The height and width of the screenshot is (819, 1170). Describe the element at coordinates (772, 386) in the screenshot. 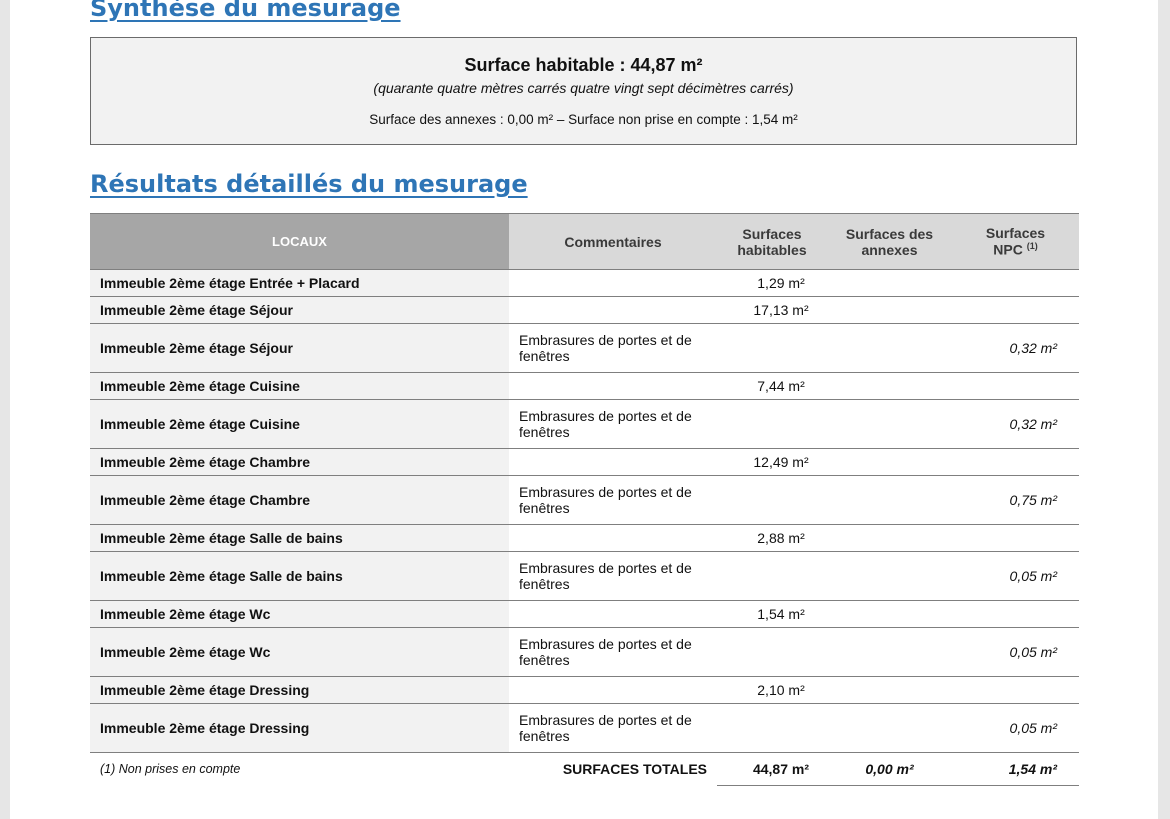

I see `cell-surface-habitable: 7,44 m²` at that location.